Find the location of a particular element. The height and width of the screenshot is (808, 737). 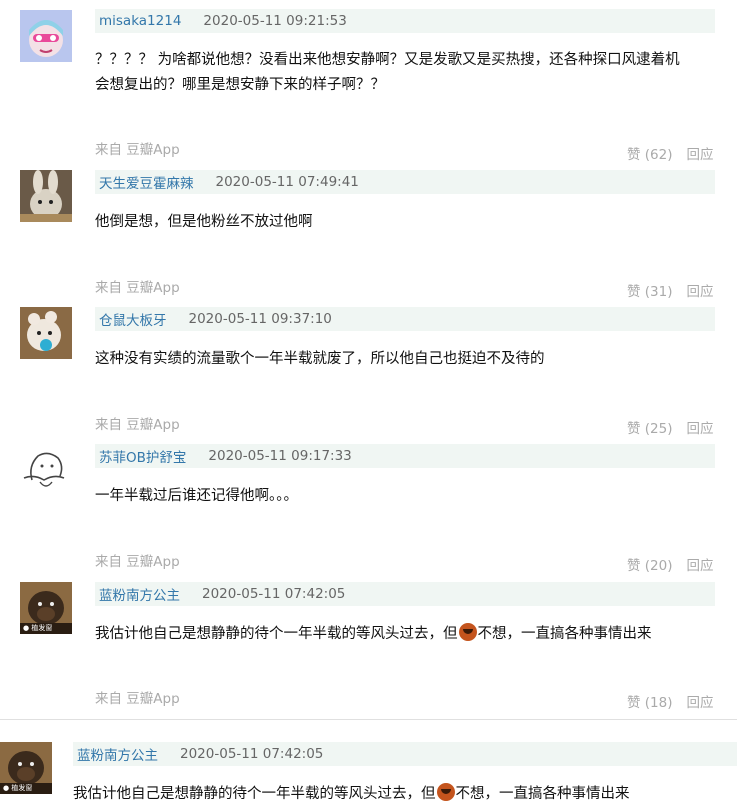

sketch-avatar-image is located at coordinates (46, 470).